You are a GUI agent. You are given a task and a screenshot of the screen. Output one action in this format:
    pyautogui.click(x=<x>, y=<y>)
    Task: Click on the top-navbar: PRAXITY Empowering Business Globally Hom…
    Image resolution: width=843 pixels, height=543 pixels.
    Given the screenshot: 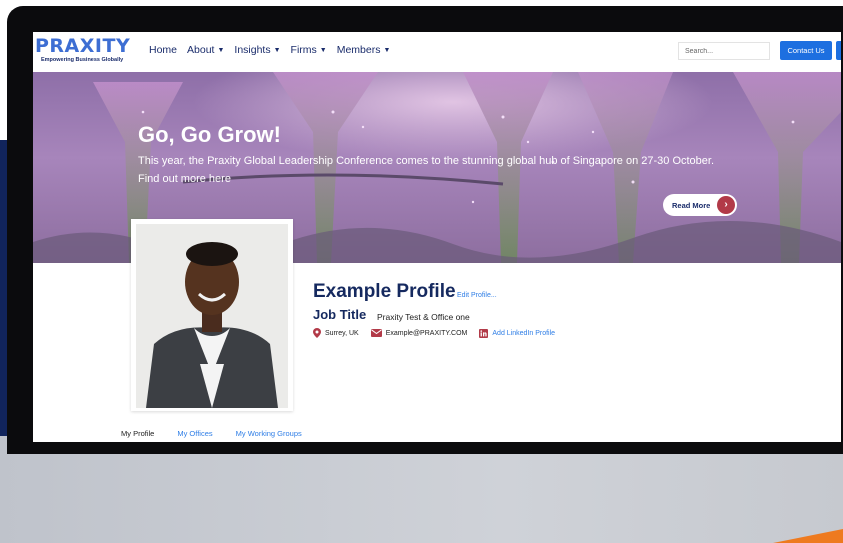 What is the action you would take?
    pyautogui.click(x=437, y=52)
    